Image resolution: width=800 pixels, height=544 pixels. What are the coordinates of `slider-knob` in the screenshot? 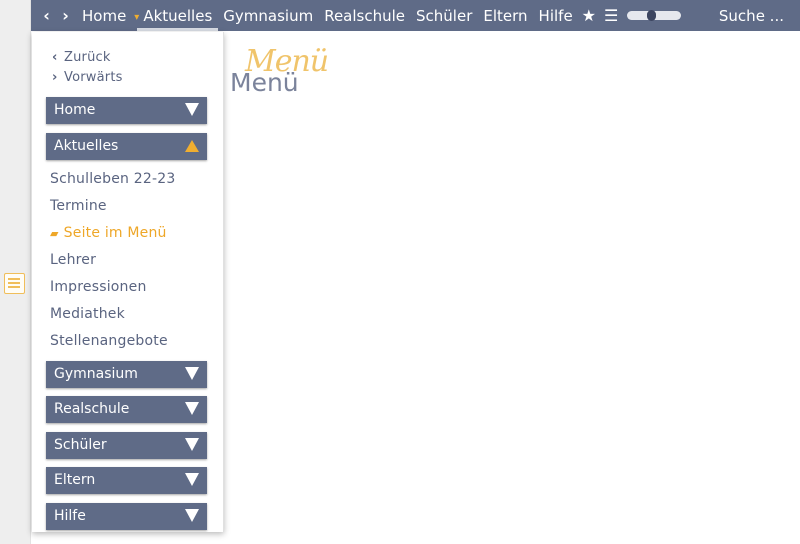 It's located at (652, 15).